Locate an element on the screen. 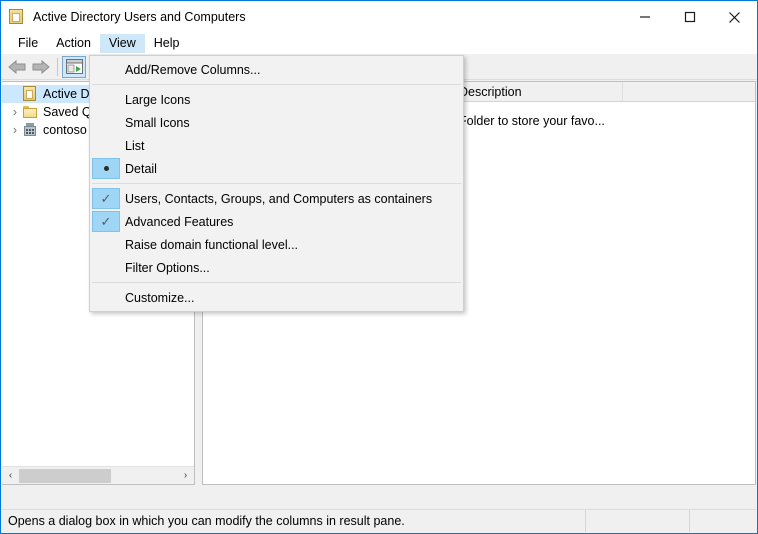 This screenshot has height=534, width=758. menu-item-label: Advanced Features is located at coordinates (179, 221).